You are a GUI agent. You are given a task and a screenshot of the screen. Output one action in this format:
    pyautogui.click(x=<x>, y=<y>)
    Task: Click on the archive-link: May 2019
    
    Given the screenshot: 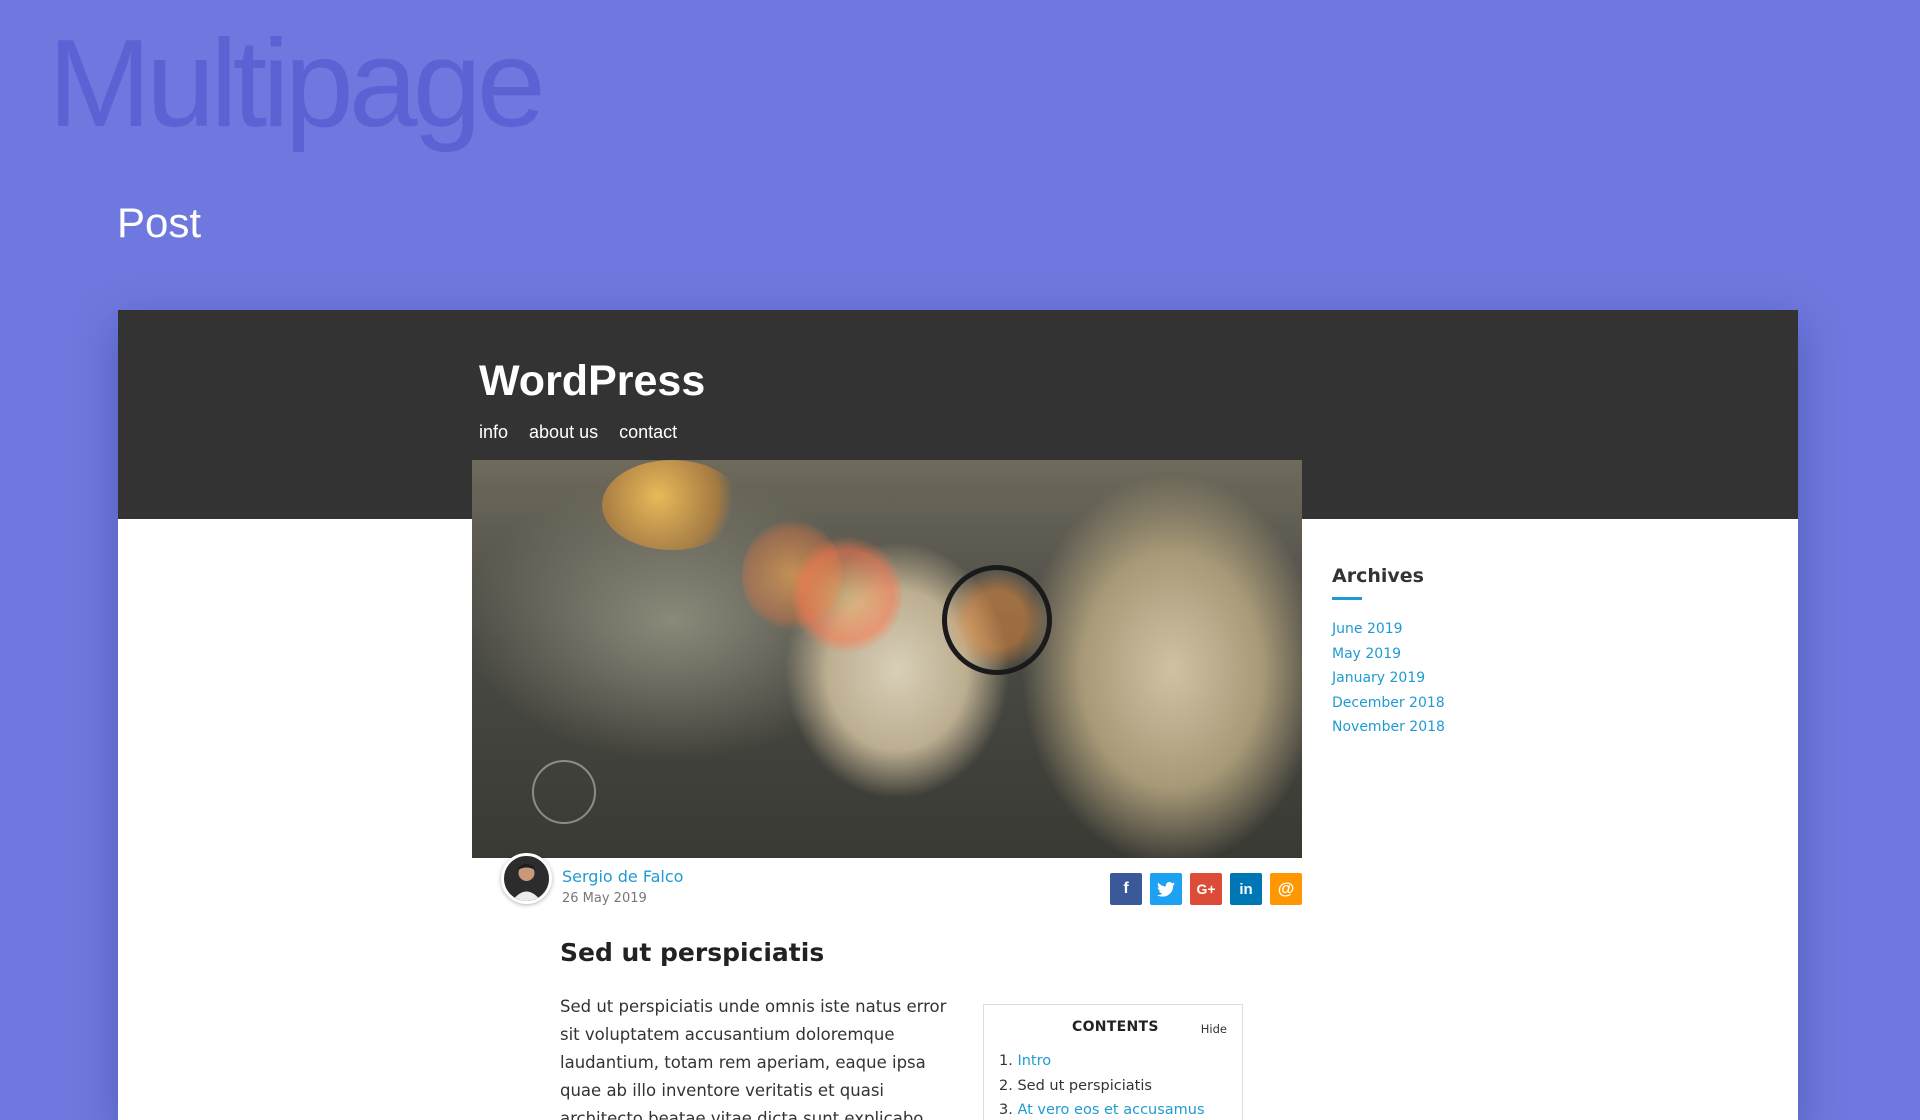 What is the action you would take?
    pyautogui.click(x=1388, y=654)
    